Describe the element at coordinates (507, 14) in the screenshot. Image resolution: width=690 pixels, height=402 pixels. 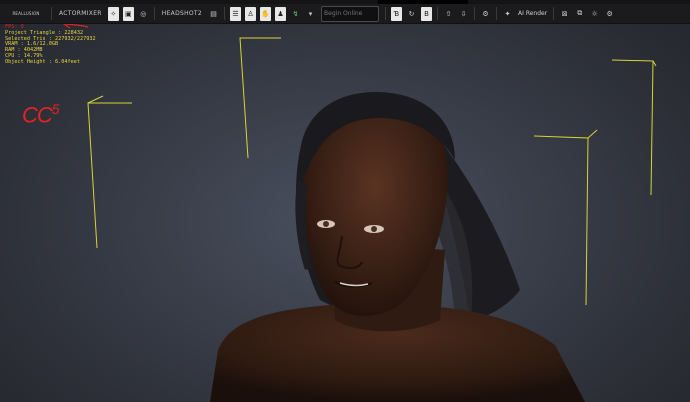
I see `ai-render-icon: ✦` at that location.